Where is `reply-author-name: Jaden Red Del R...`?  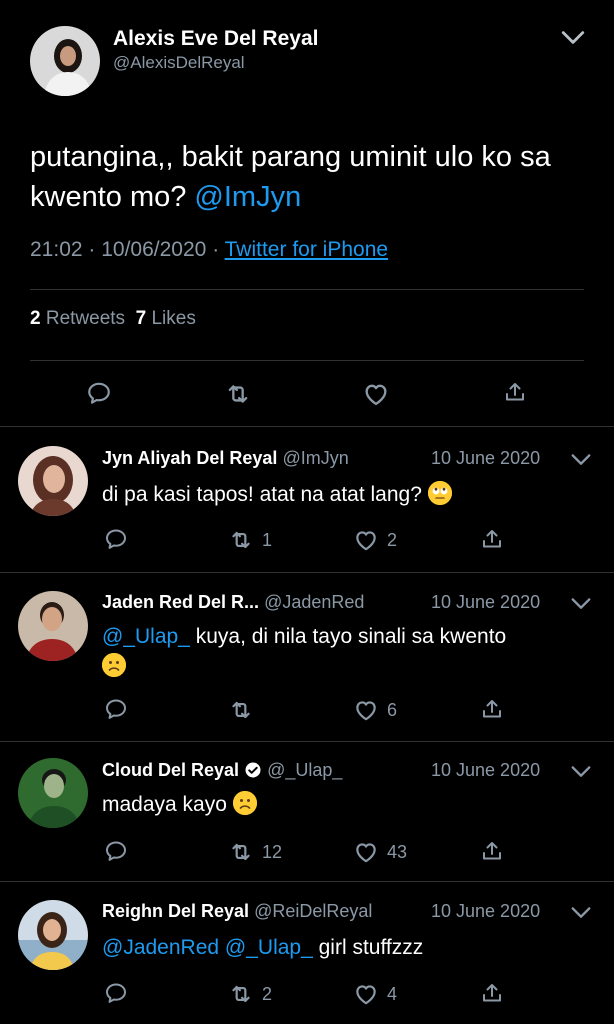 reply-author-name: Jaden Red Del R... is located at coordinates (180, 602).